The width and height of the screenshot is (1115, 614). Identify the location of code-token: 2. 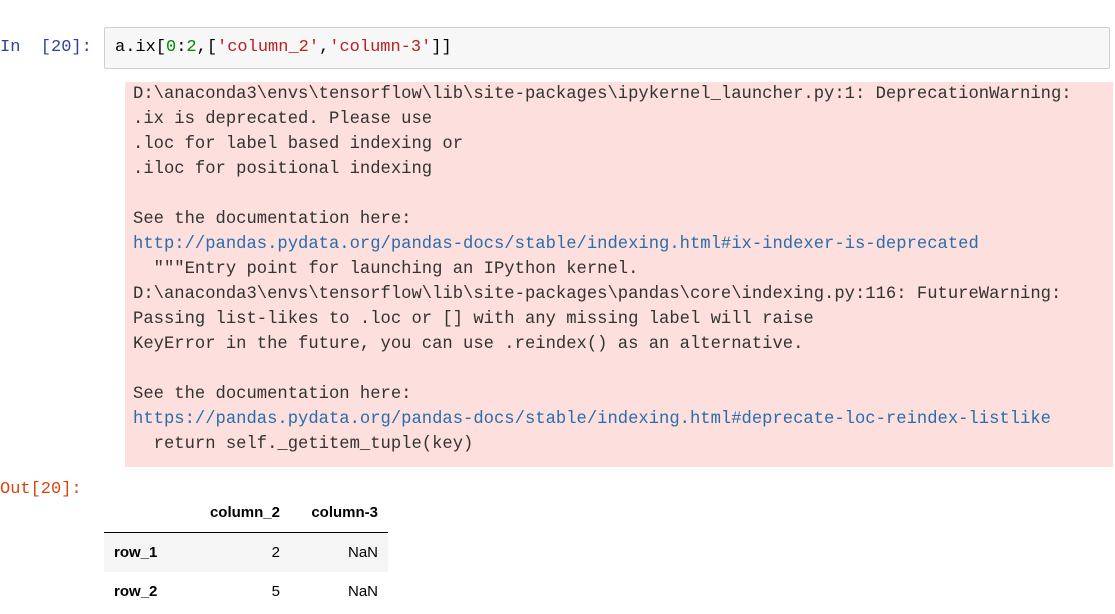
(191, 47).